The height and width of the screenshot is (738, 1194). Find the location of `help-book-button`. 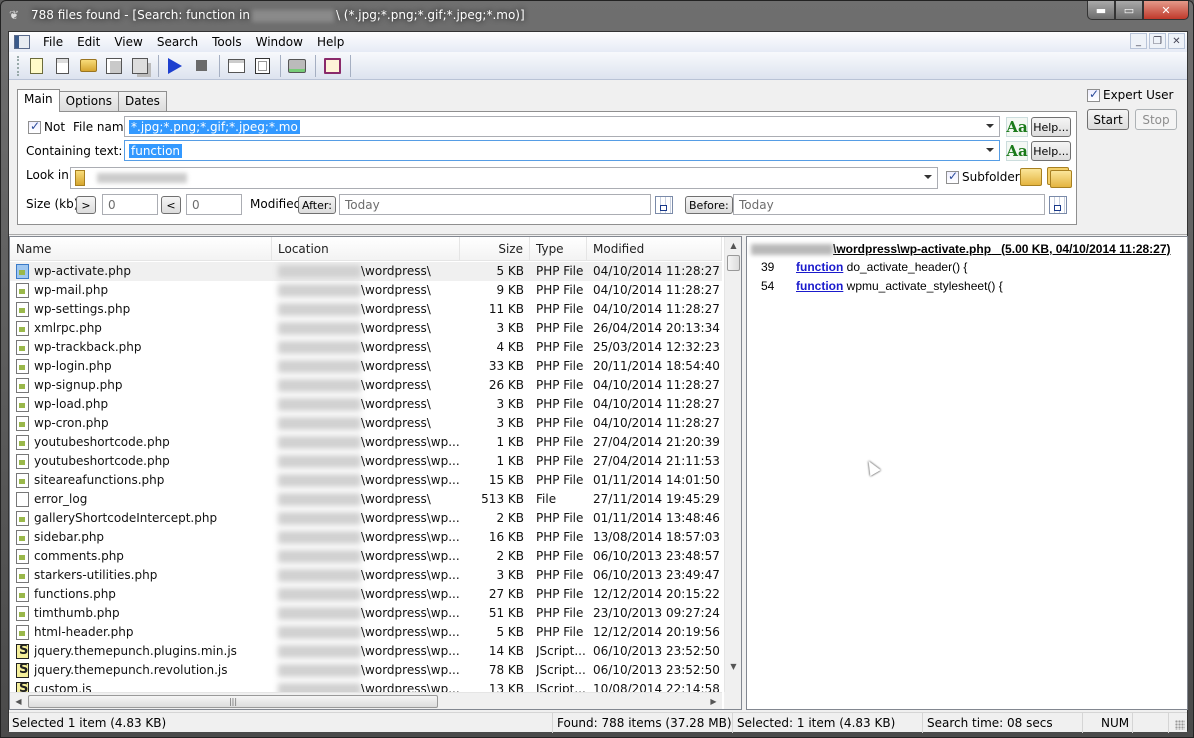

help-book-button is located at coordinates (332, 66).